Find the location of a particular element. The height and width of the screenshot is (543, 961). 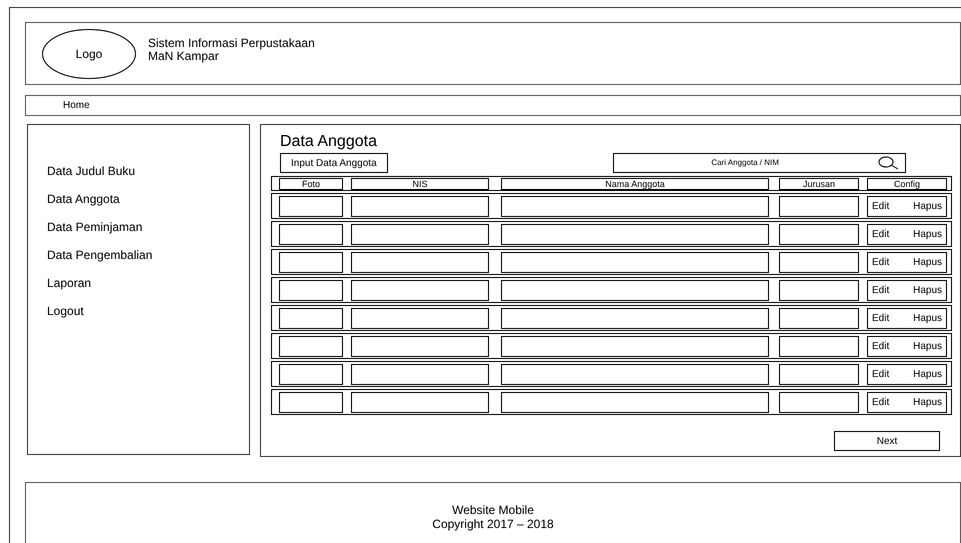

page-title: Data Anggota is located at coordinates (328, 142).